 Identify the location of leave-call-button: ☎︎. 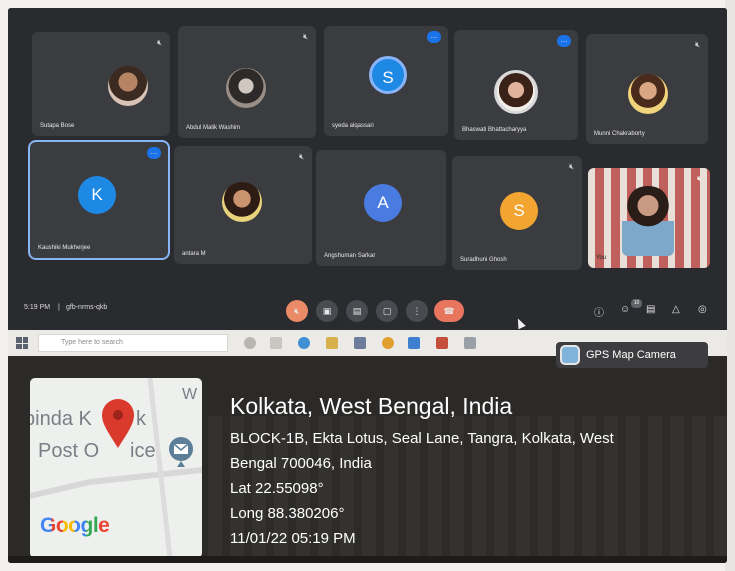
(449, 311).